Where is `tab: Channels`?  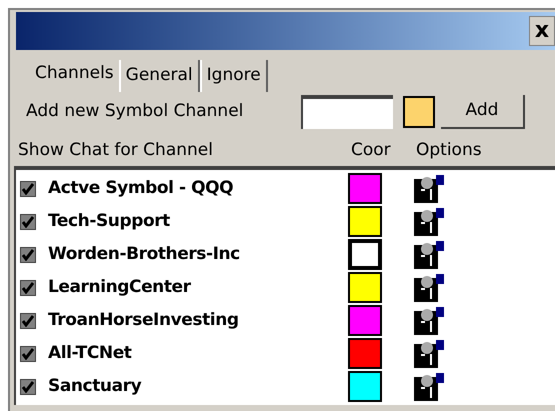 tab: Channels is located at coordinates (74, 74).